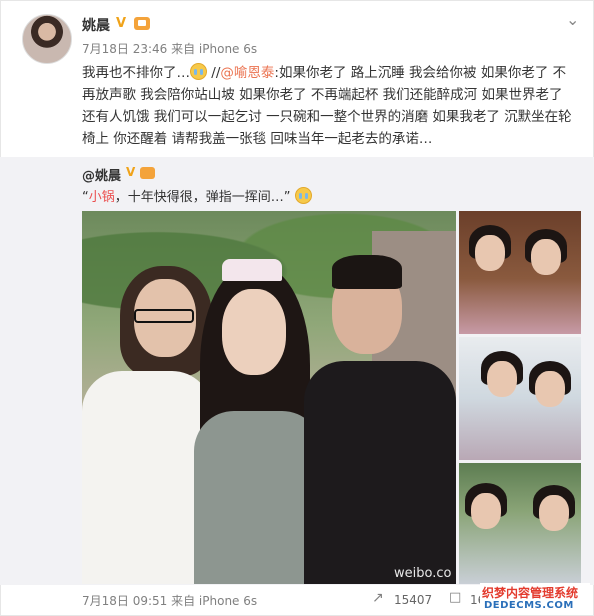 Image resolution: width=594 pixels, height=616 pixels. What do you see at coordinates (252, 270) in the screenshot?
I see `photo-tiara` at bounding box center [252, 270].